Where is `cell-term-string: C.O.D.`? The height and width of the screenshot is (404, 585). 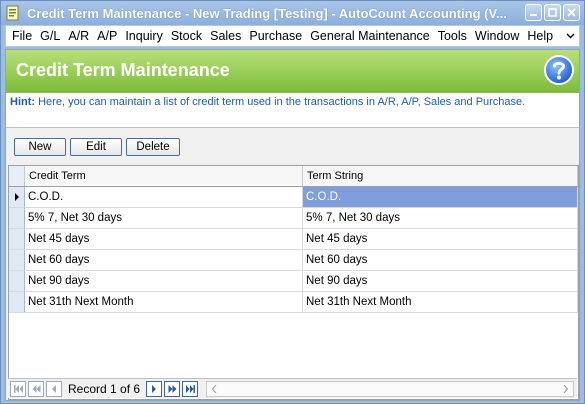 cell-term-string: C.O.D. is located at coordinates (440, 197).